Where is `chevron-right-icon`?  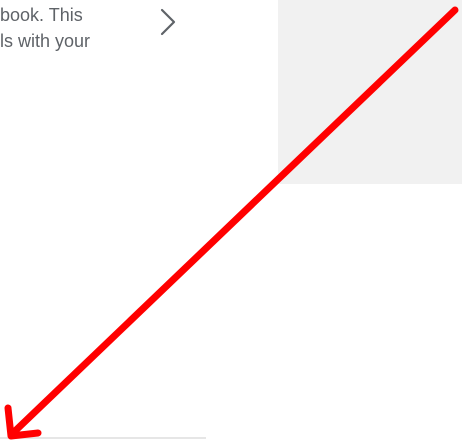
chevron-right-icon is located at coordinates (168, 22).